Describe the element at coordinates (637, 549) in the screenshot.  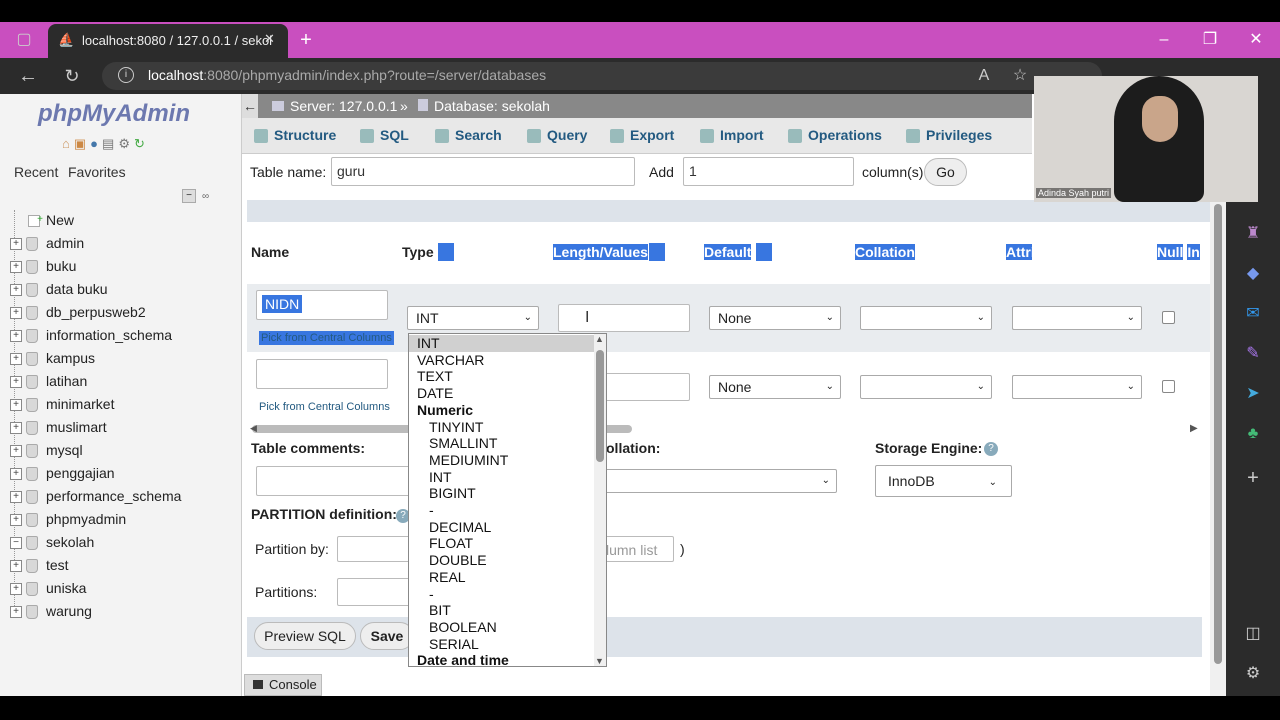
I see `partition-expression-input: lumn list` at that location.